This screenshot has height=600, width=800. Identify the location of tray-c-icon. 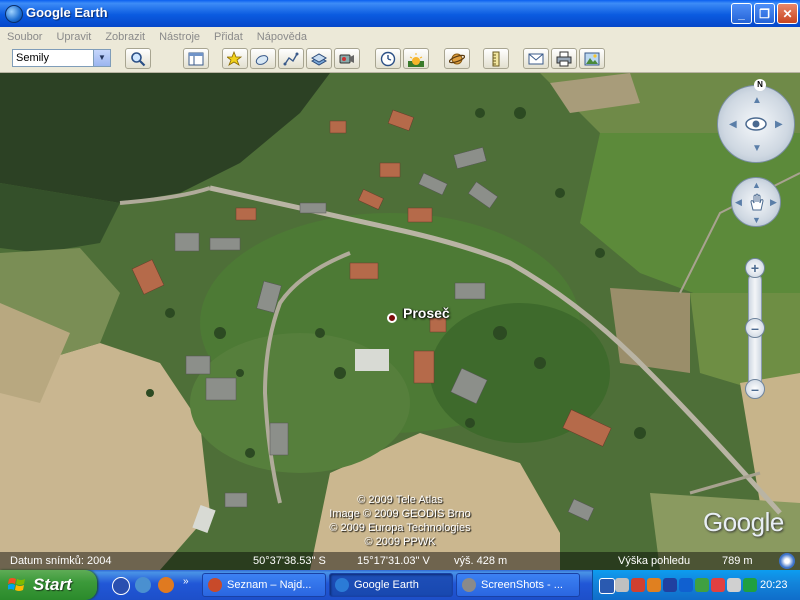
(670, 585).